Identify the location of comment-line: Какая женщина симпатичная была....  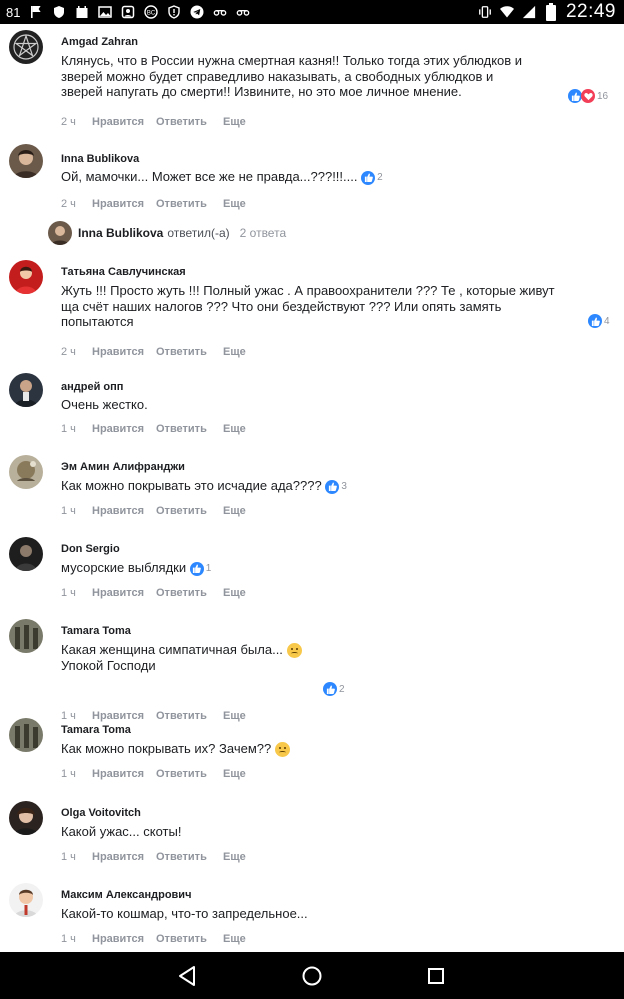
(172, 649).